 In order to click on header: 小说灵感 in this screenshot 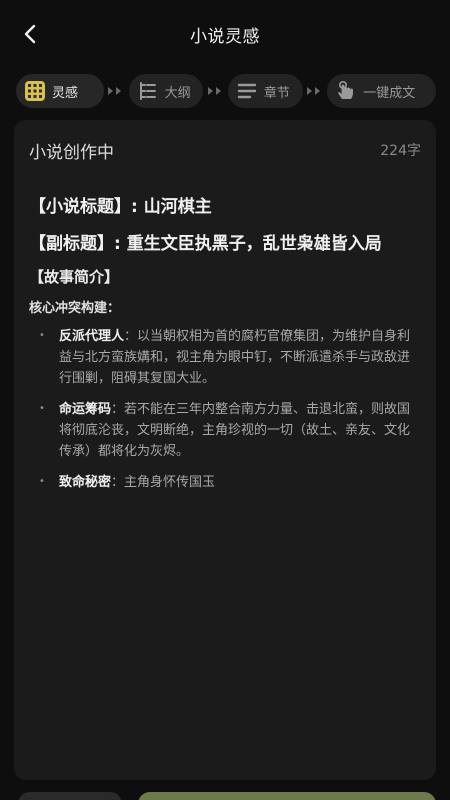, I will do `click(225, 34)`.